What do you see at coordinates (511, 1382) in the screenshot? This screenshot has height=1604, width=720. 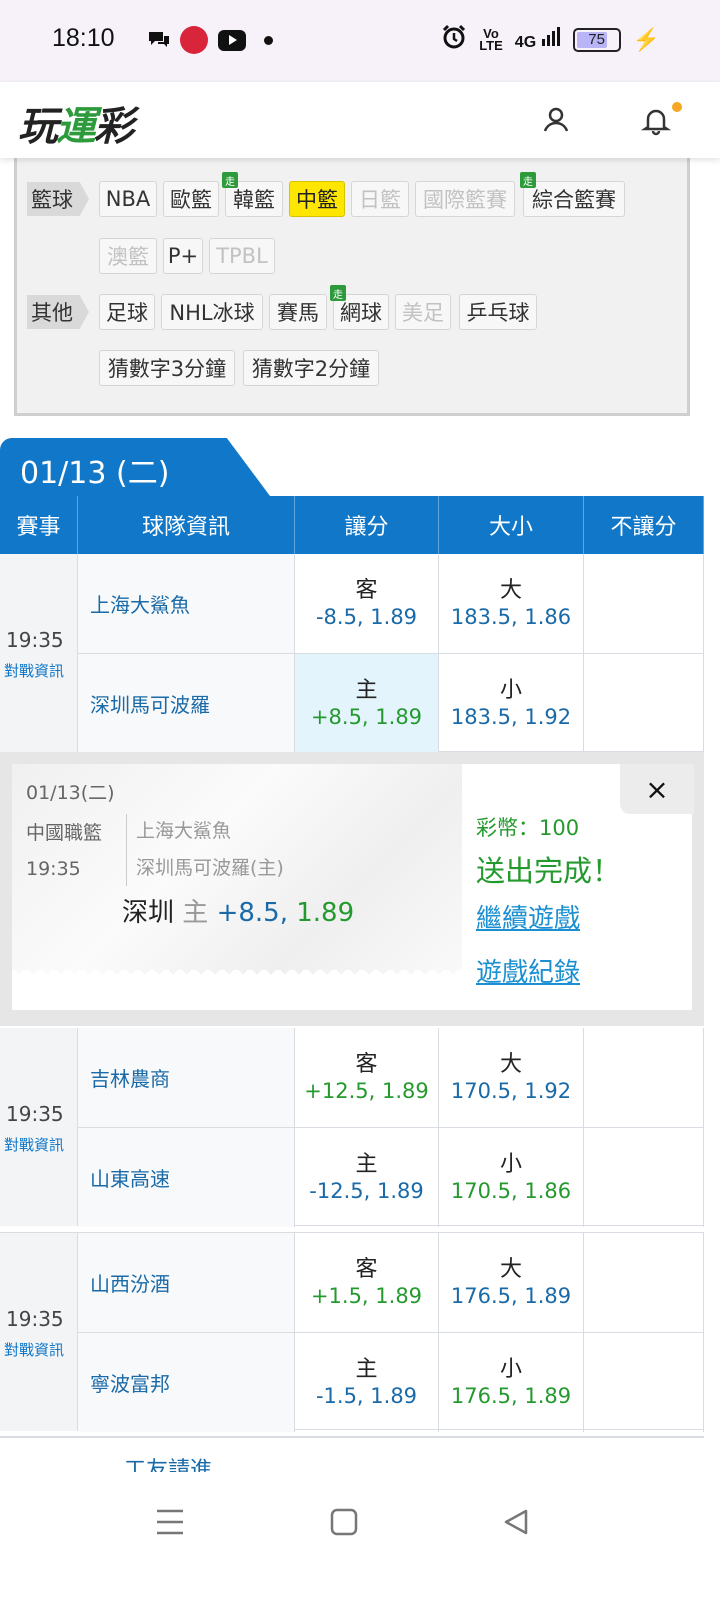 I see `total-odds-under: 小 176.5, 1.89` at bounding box center [511, 1382].